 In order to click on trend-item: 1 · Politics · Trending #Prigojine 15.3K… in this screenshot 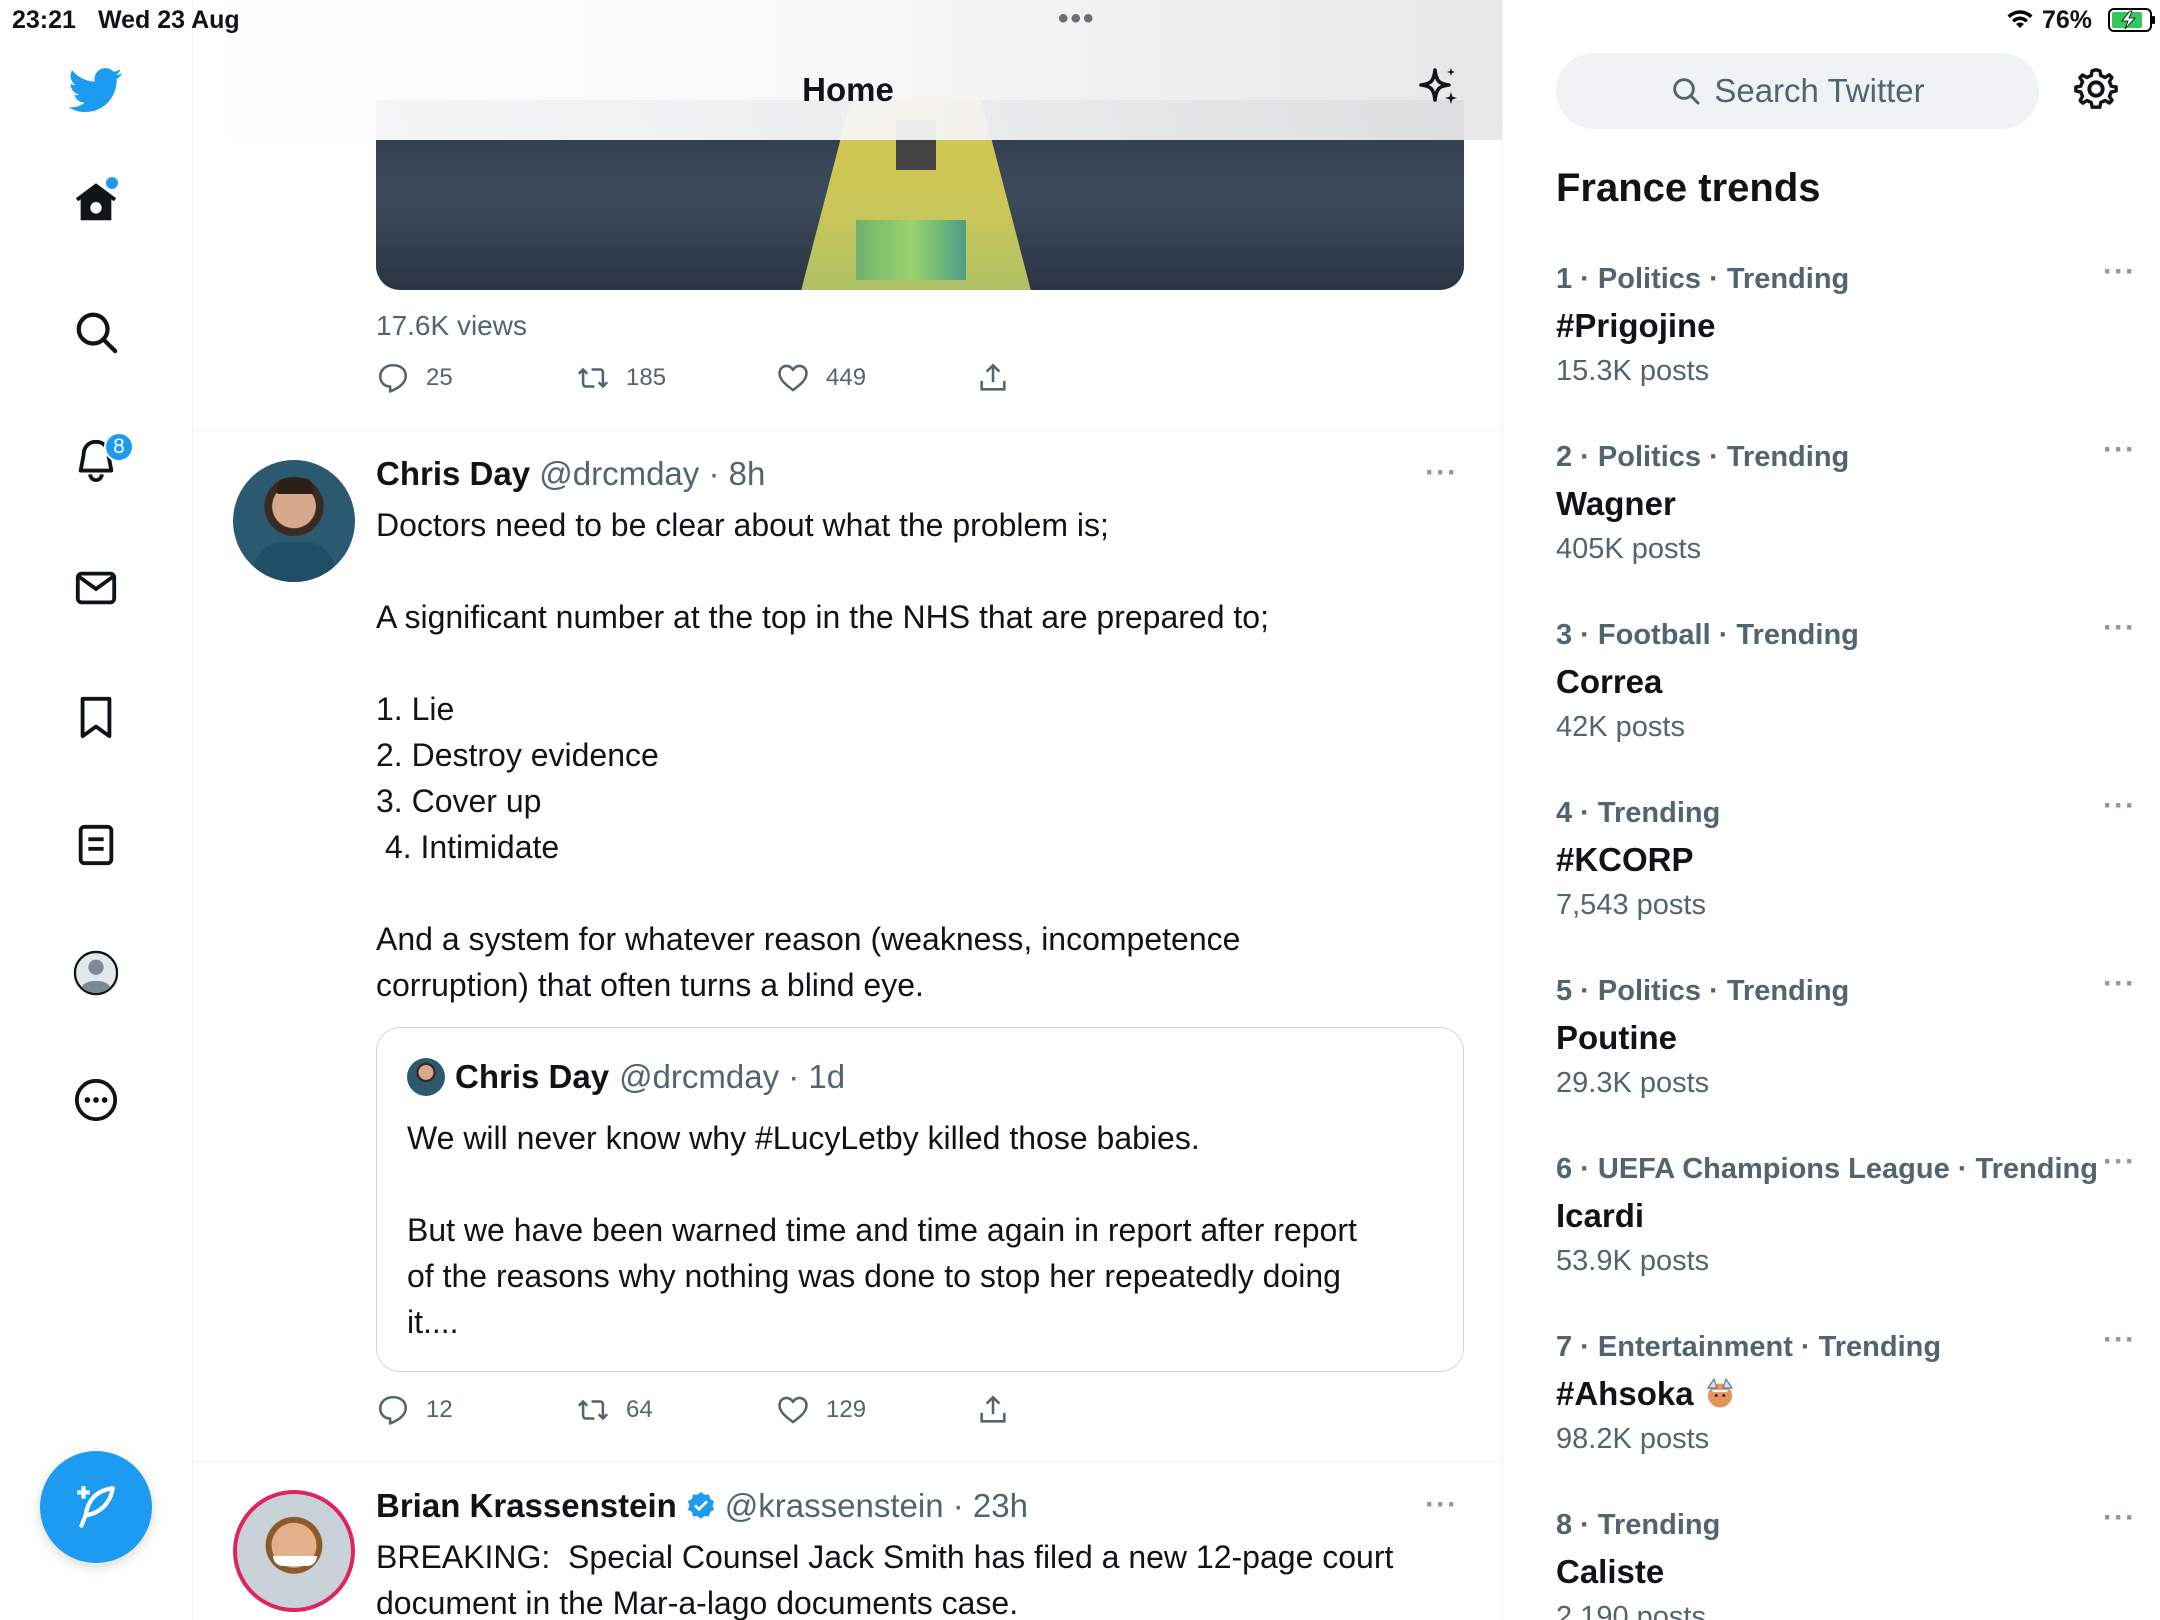, I will do `click(1846, 339)`.